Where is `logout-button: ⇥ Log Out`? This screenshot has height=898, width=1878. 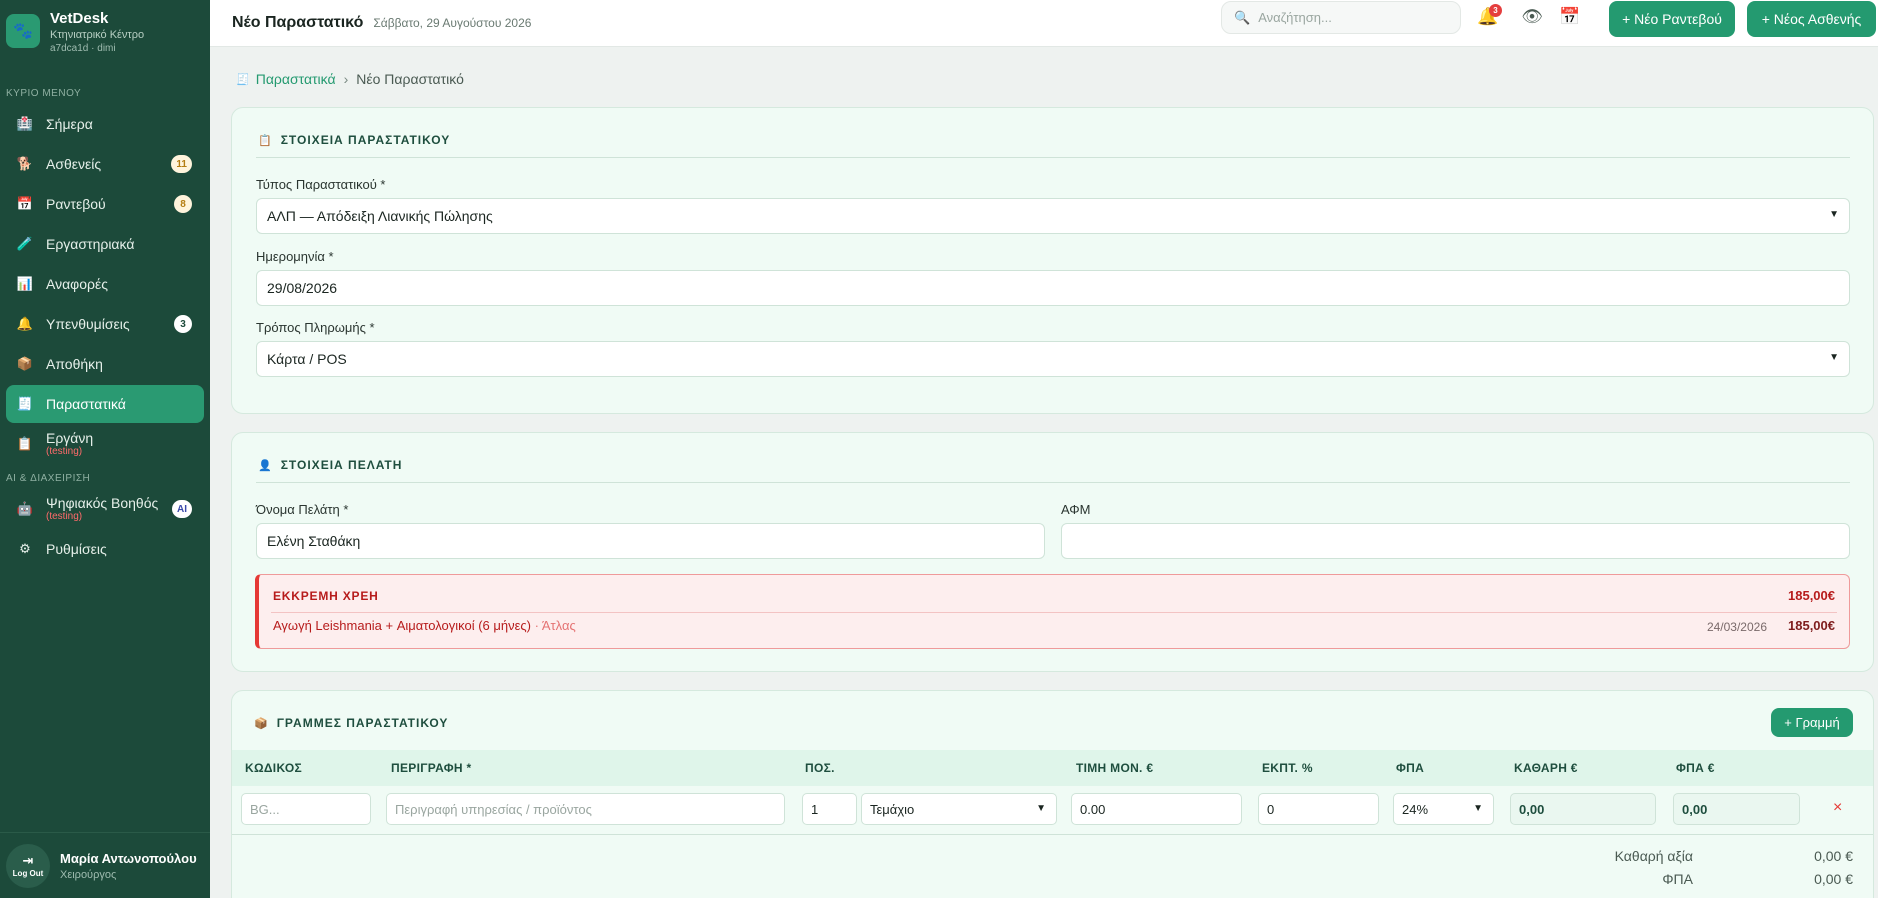
logout-button: ⇥ Log Out is located at coordinates (28, 865).